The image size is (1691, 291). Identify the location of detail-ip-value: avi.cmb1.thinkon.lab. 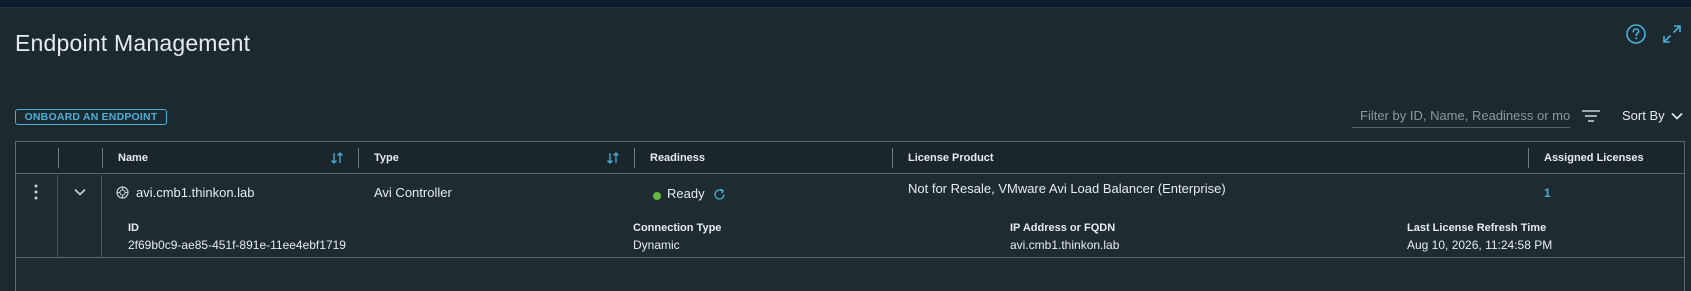
(1065, 245).